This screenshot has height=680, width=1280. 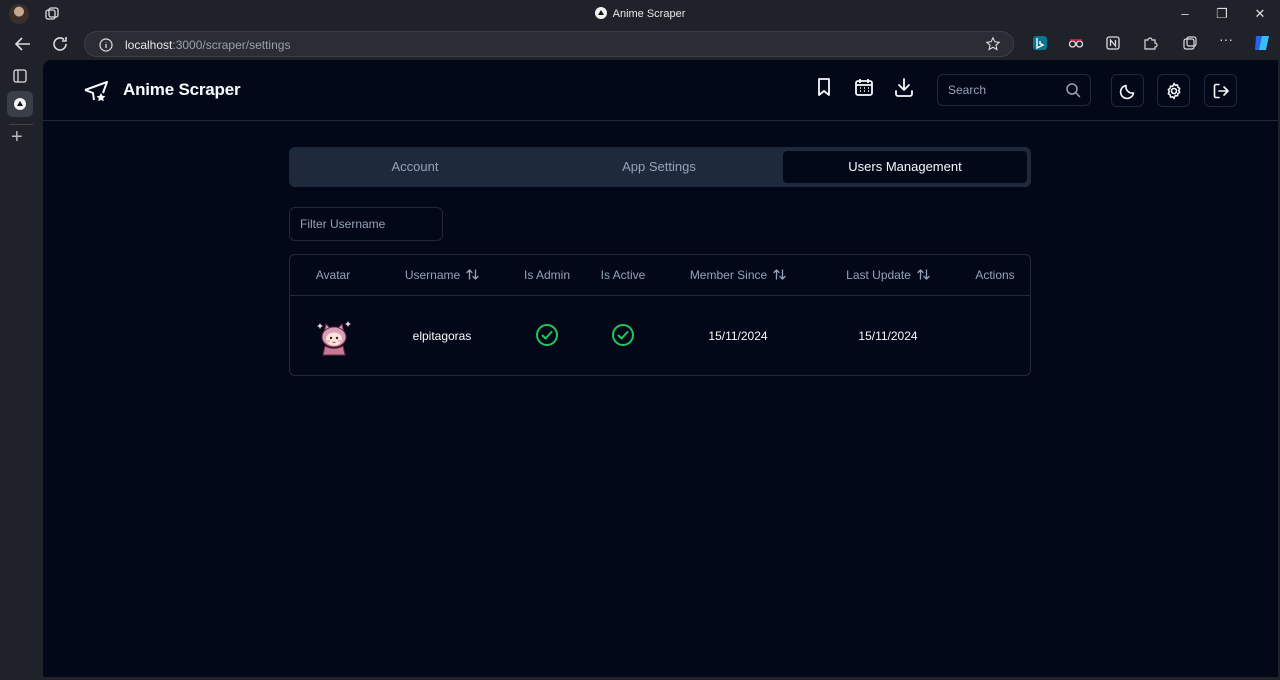 I want to click on column-header-avatar: Avatar, so click(x=333, y=275).